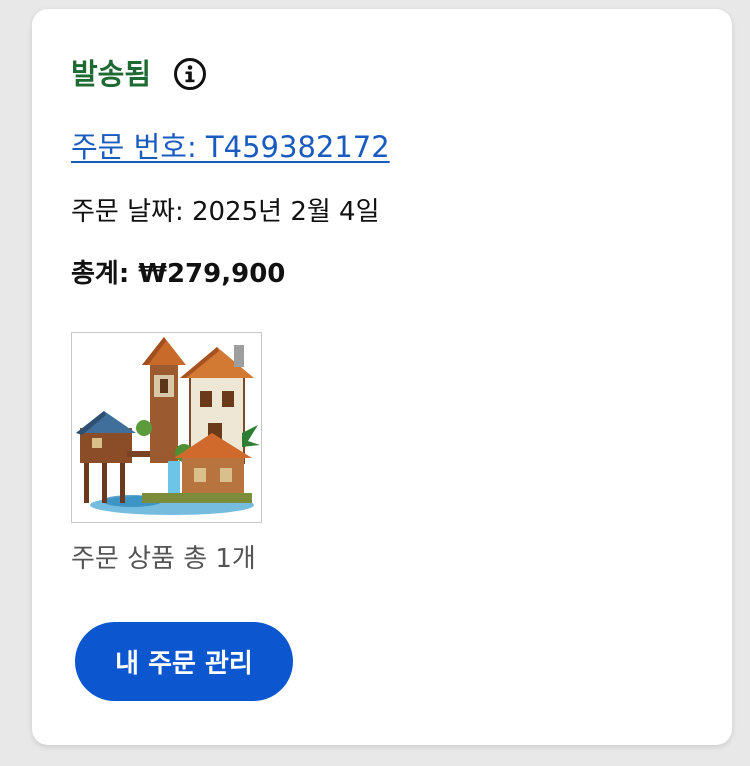 The width and height of the screenshot is (750, 766). I want to click on product-thumbnail-image, so click(168, 426).